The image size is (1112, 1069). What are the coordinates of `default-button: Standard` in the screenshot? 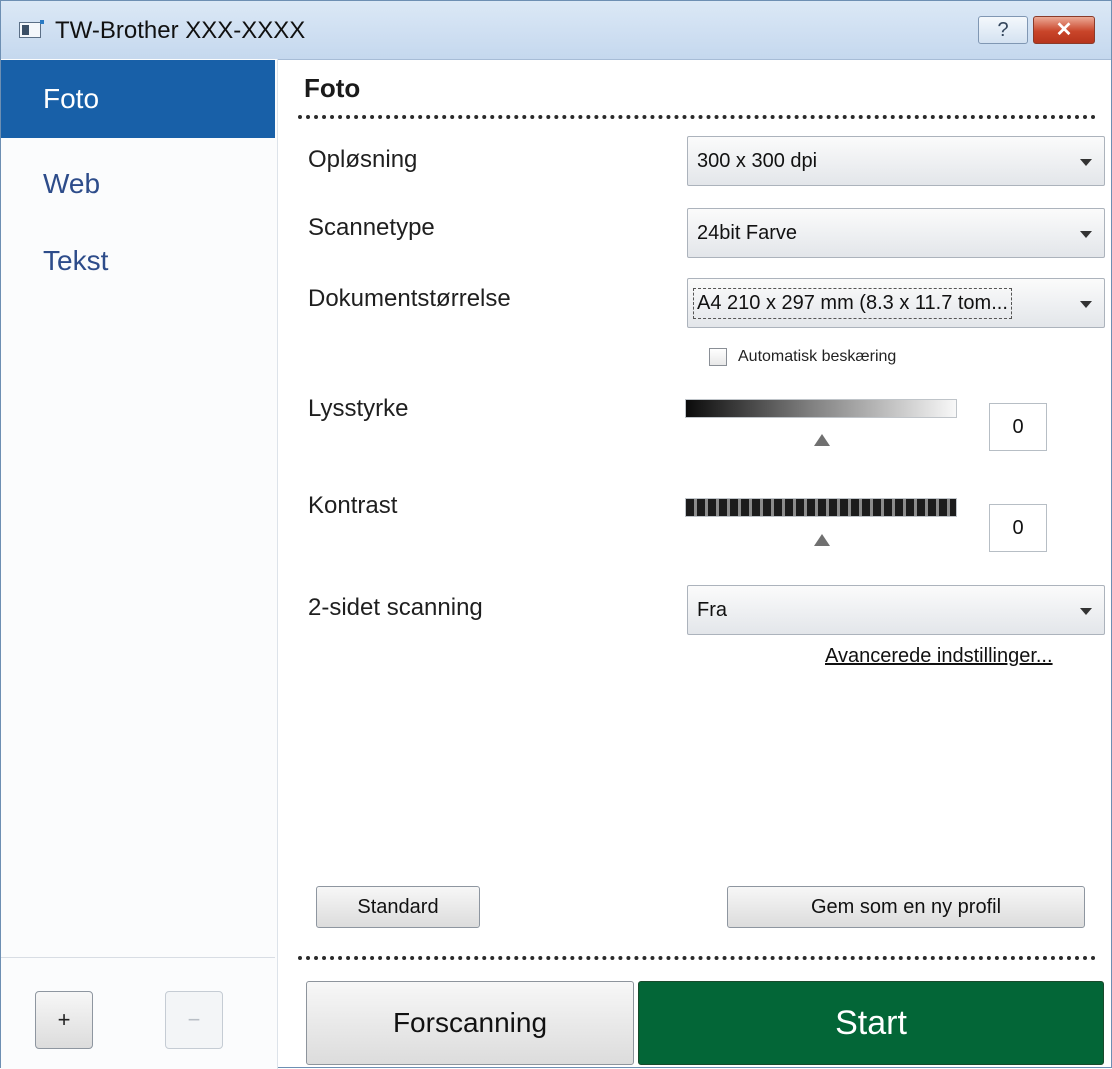 It's located at (398, 907).